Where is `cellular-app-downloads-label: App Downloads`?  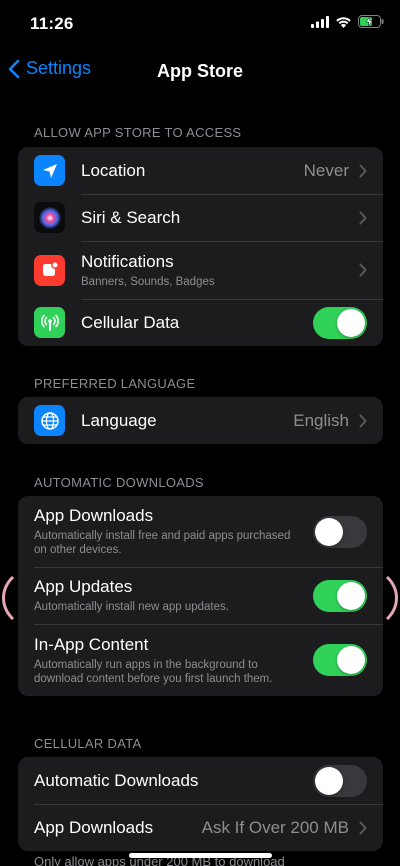 cellular-app-downloads-label: App Downloads is located at coordinates (94, 827).